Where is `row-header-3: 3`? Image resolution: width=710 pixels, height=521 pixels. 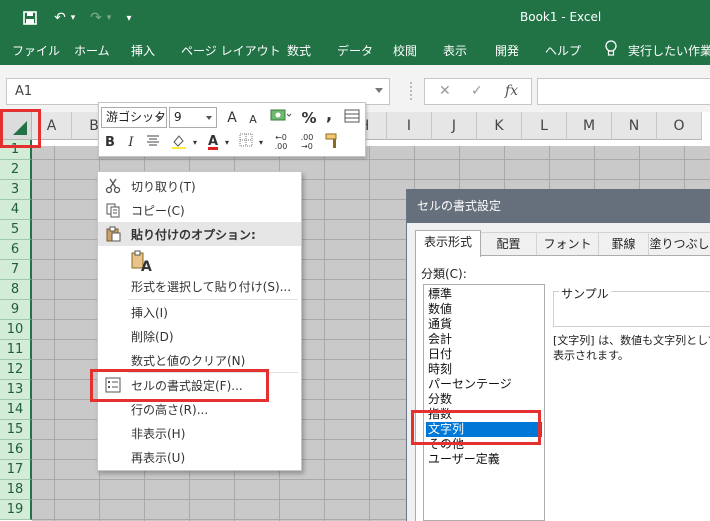 row-header-3: 3 is located at coordinates (16, 190).